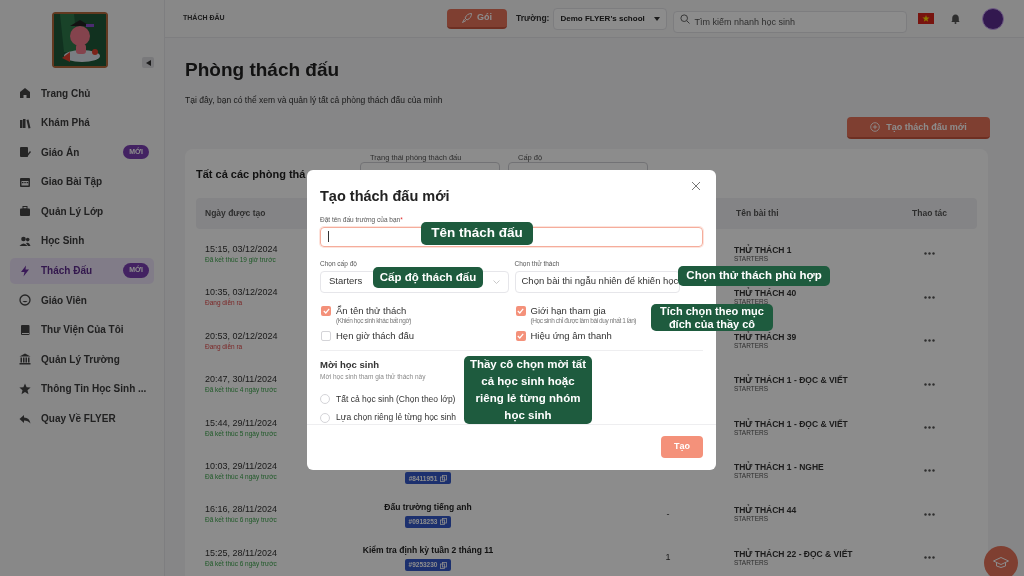  What do you see at coordinates (82, 418) in the screenshot?
I see `sidebar-item: Quay Về FLYER` at bounding box center [82, 418].